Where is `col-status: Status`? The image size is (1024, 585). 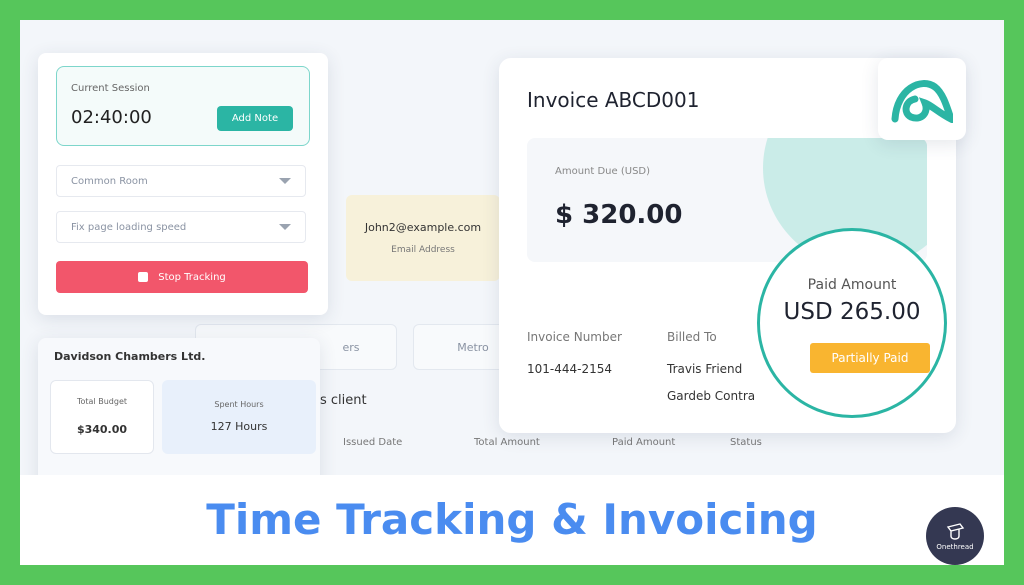 col-status: Status is located at coordinates (746, 442).